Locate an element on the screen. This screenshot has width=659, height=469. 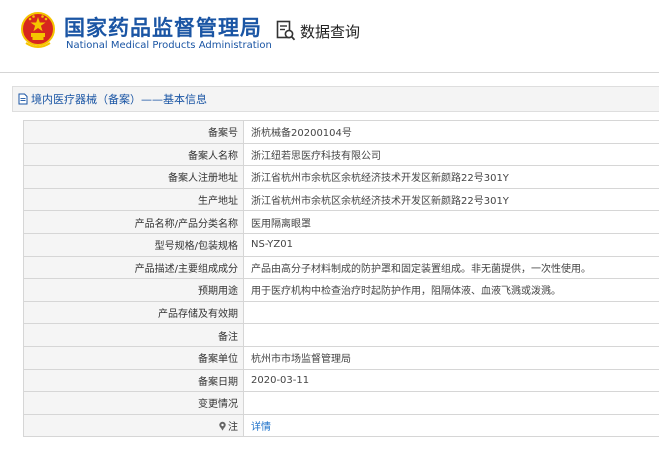
field-label: 产品描述/主要组成成分 is located at coordinates (133, 267).